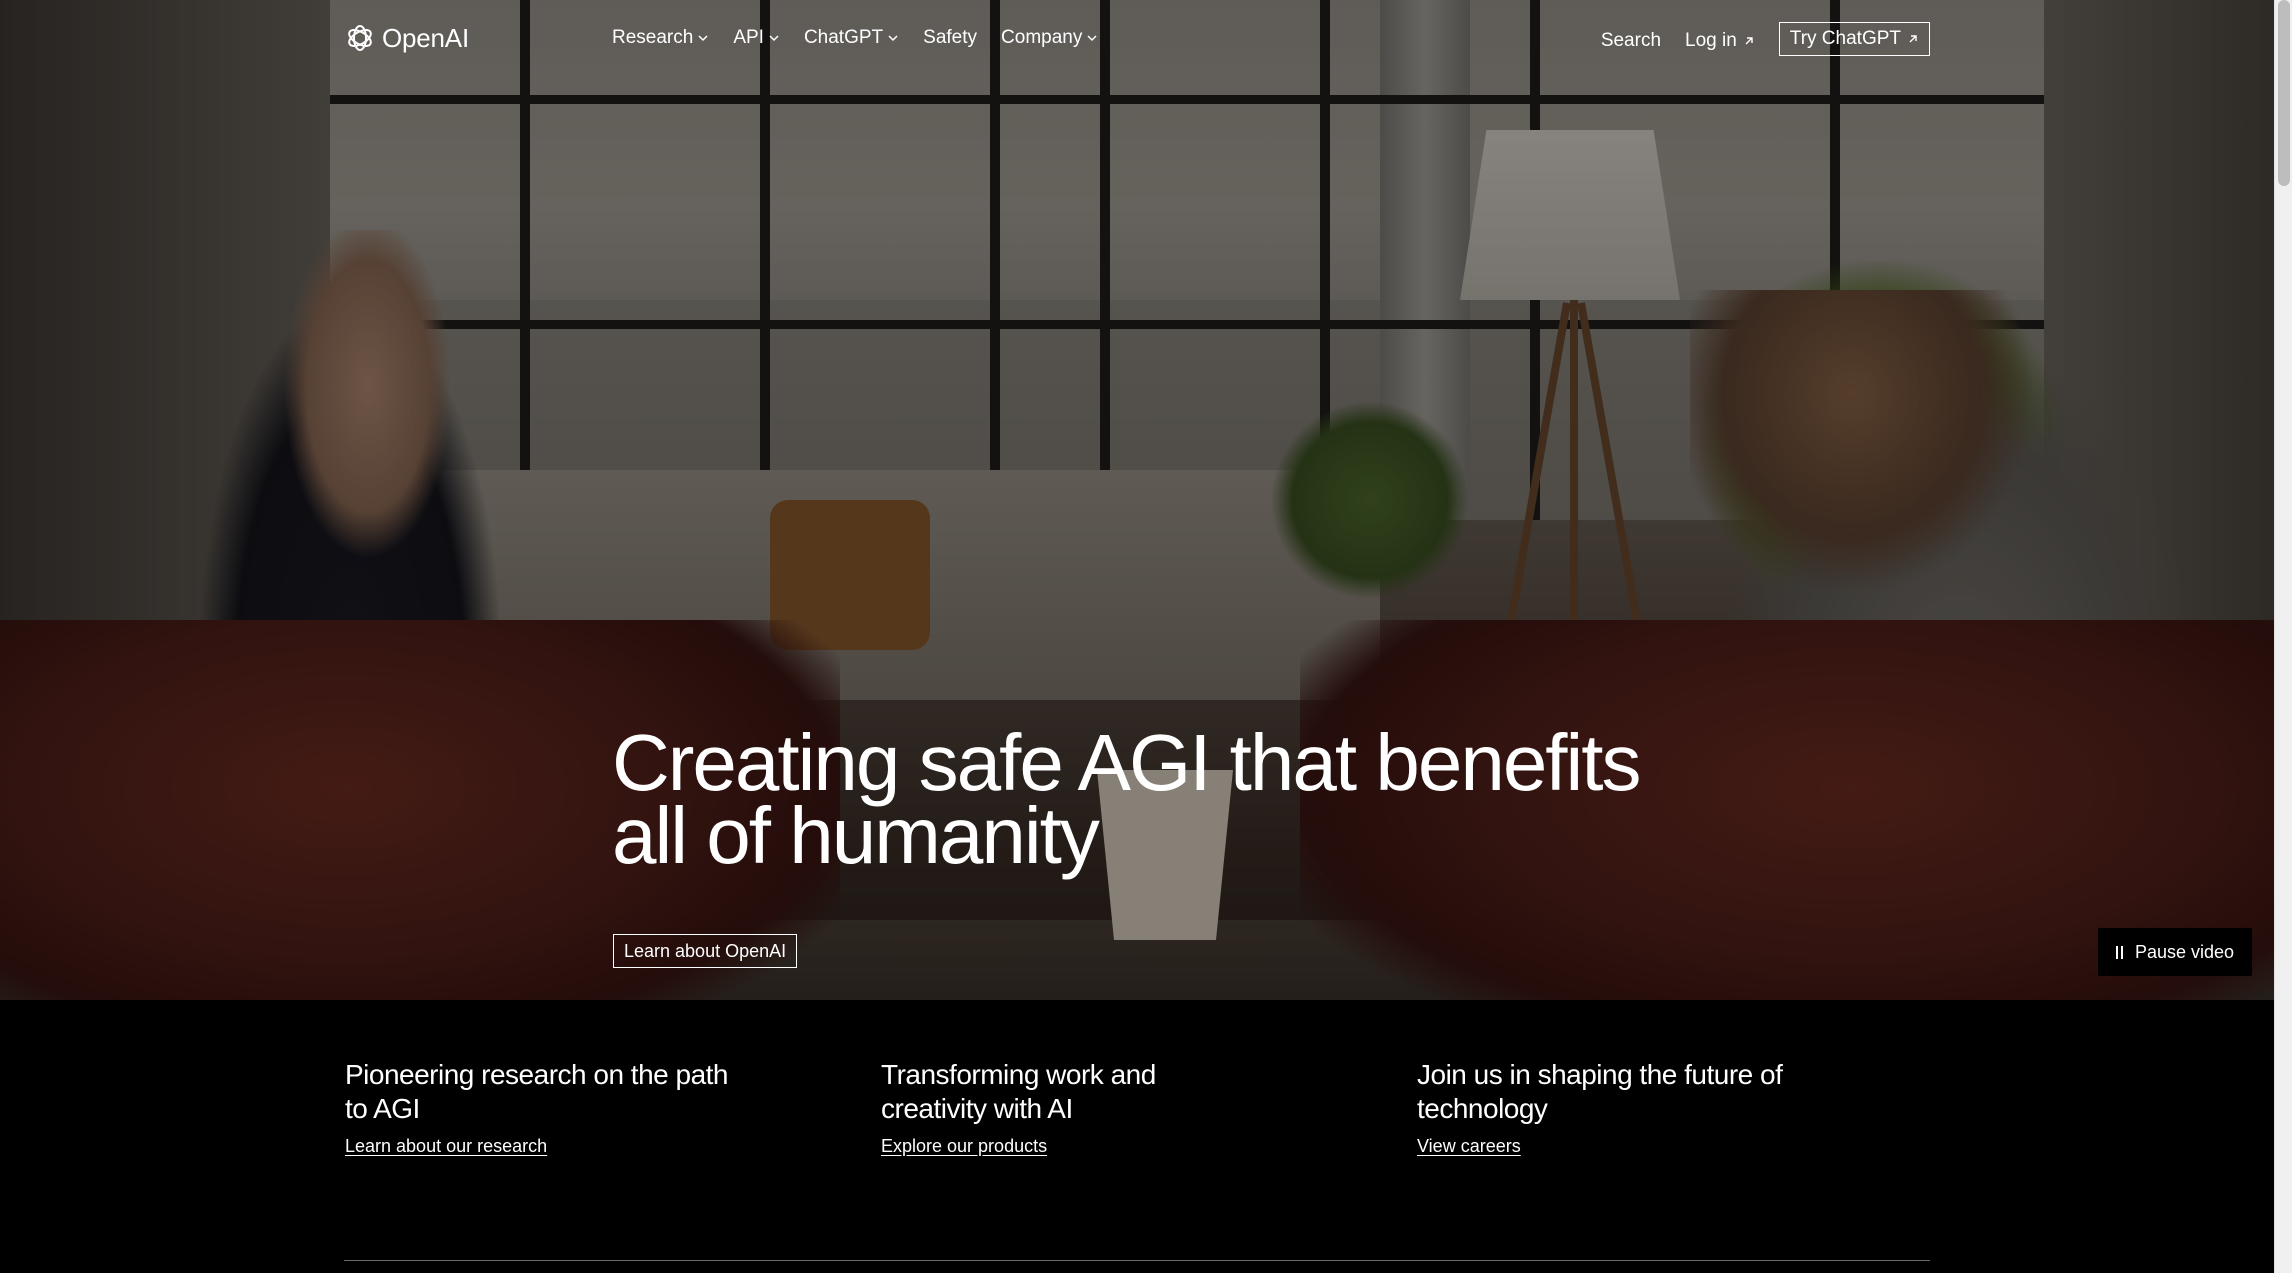 The width and height of the screenshot is (2292, 1273). What do you see at coordinates (1711, 40) in the screenshot?
I see `login-label: Log in` at bounding box center [1711, 40].